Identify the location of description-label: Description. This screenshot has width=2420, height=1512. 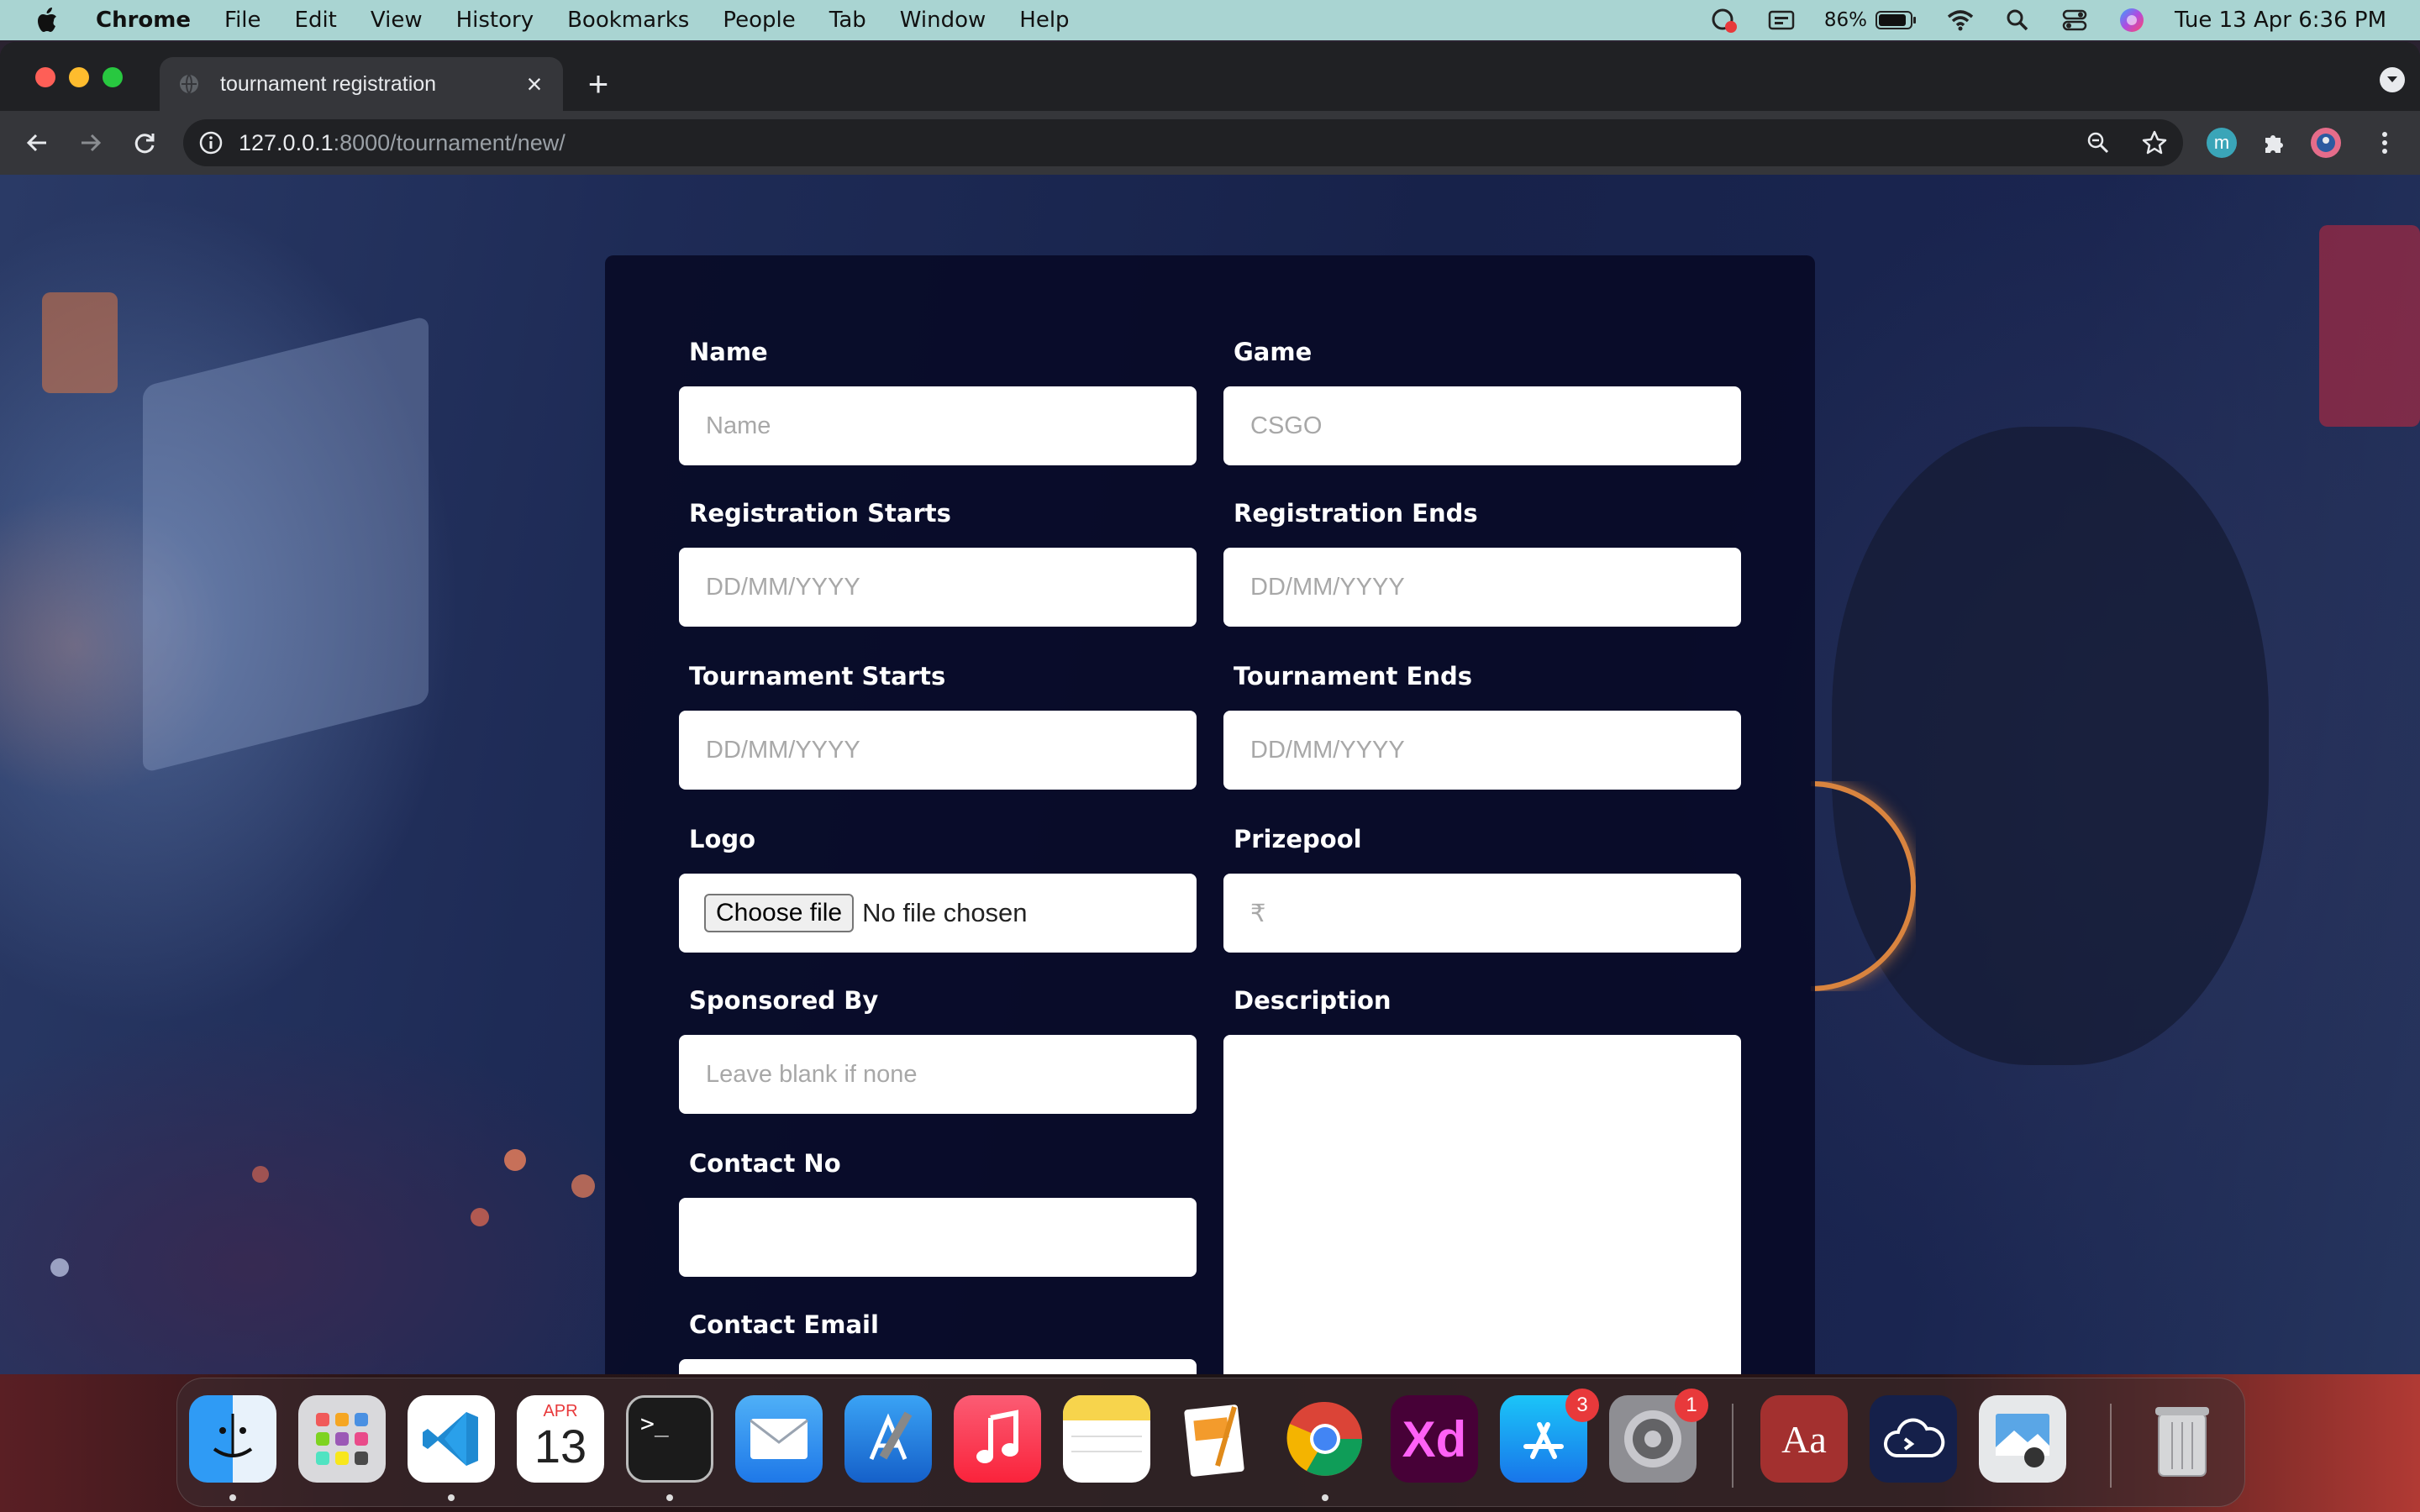
(1313, 1000).